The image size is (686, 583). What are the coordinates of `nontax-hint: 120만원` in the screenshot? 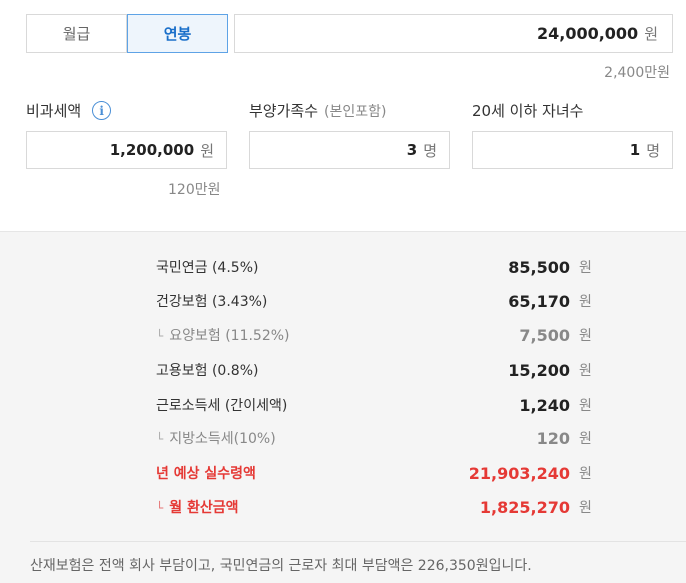 It's located at (194, 190).